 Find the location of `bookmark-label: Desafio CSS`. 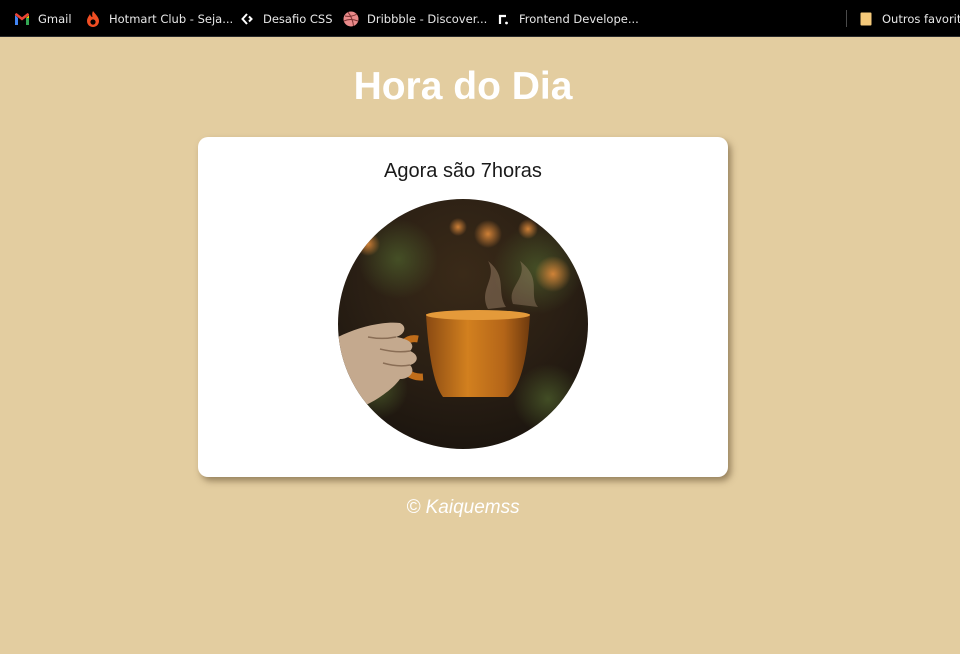

bookmark-label: Desafio CSS is located at coordinates (298, 18).